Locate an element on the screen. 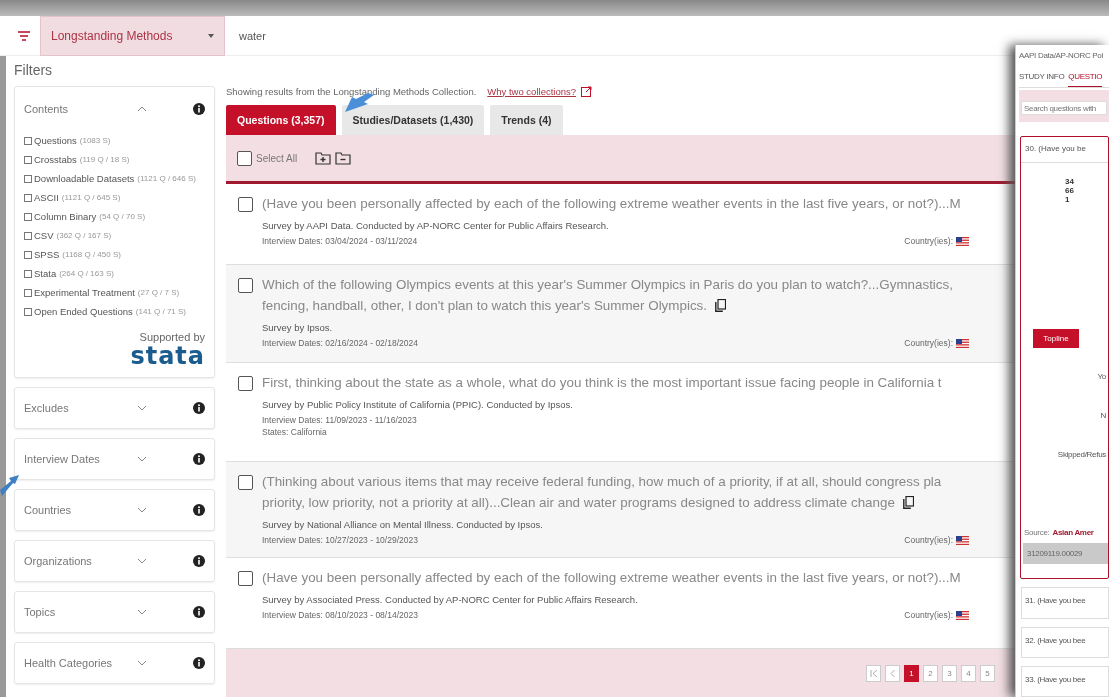 The image size is (1109, 697). filter-icon is located at coordinates (24, 35).